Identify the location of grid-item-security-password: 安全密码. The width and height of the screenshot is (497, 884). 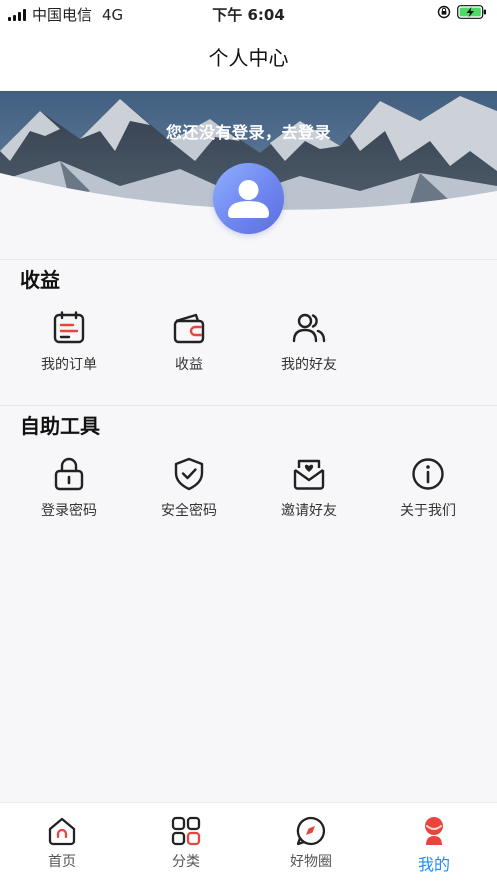
(189, 488).